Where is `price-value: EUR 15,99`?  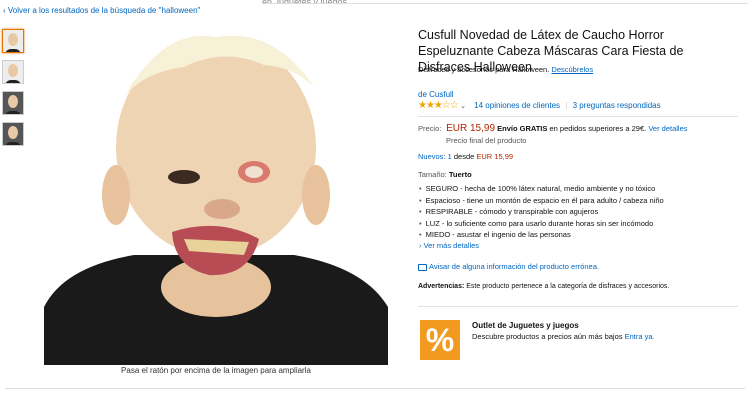 price-value: EUR 15,99 is located at coordinates (471, 128).